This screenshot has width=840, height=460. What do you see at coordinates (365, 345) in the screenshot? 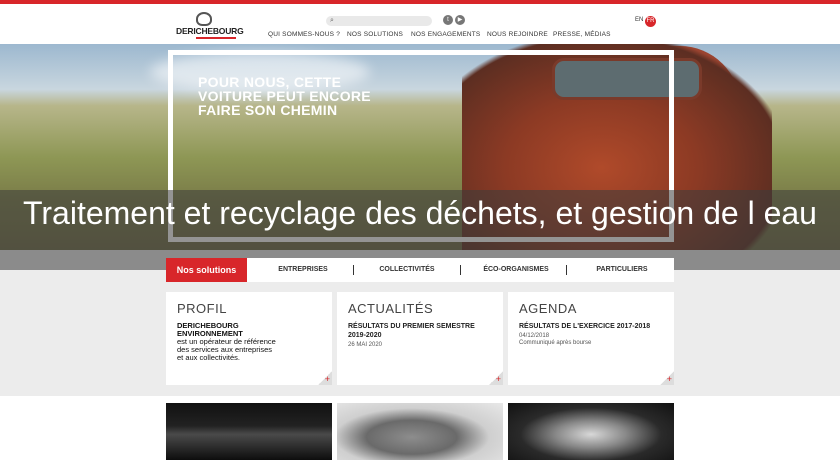
I see `news-date: 26 MAI 2020` at bounding box center [365, 345].